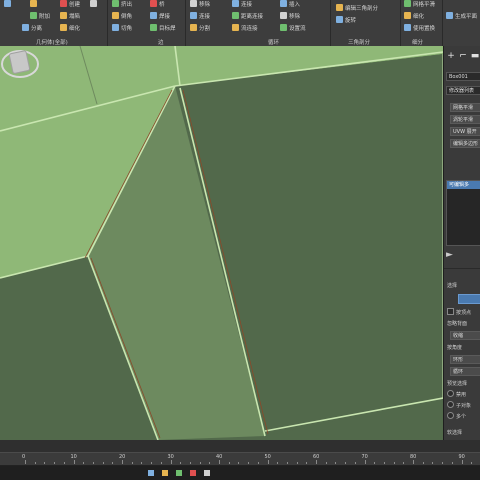  What do you see at coordinates (242, 5) in the screenshot?
I see `loop-connect-button: 连接` at bounding box center [242, 5].